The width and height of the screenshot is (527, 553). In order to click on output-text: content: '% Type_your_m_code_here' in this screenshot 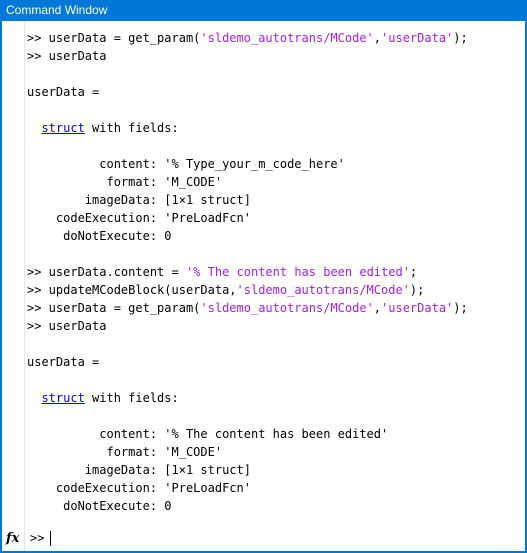, I will do `click(186, 164)`.